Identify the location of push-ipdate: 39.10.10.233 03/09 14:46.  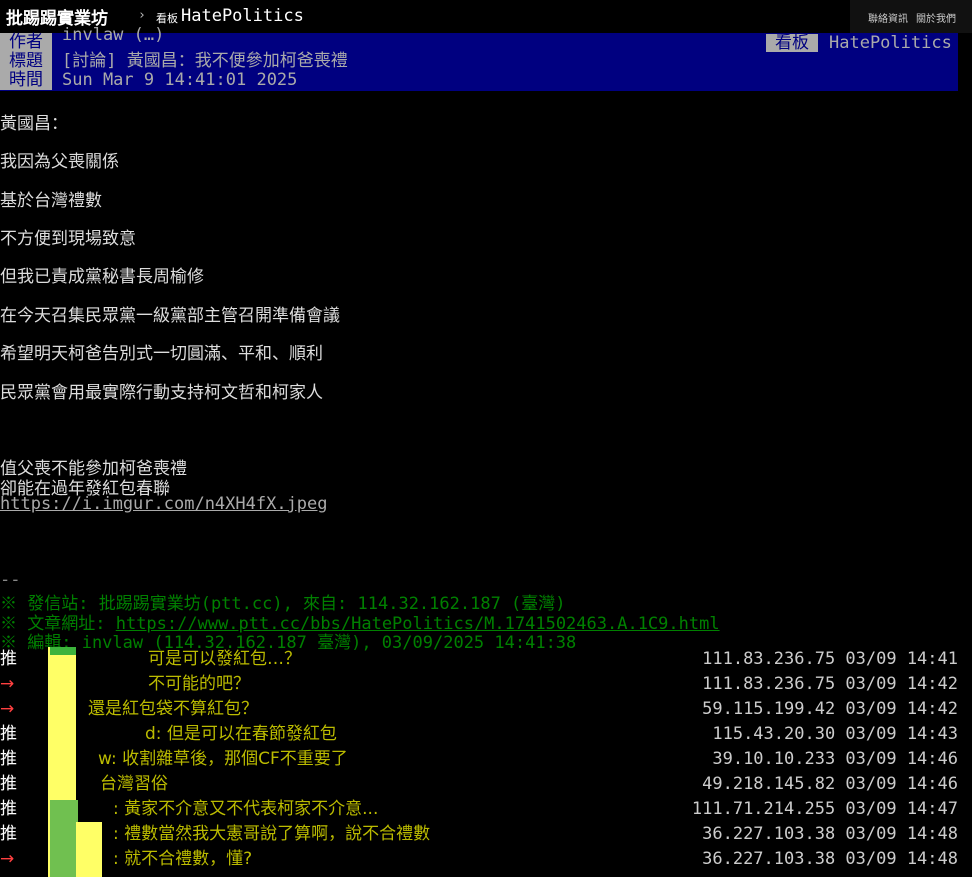
(835, 759).